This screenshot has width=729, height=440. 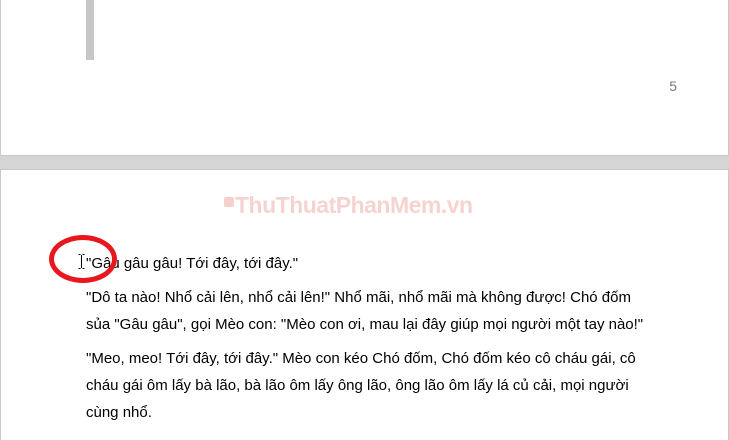 I want to click on paragraph-3-line-3: cùng nhổ., so click(x=119, y=412).